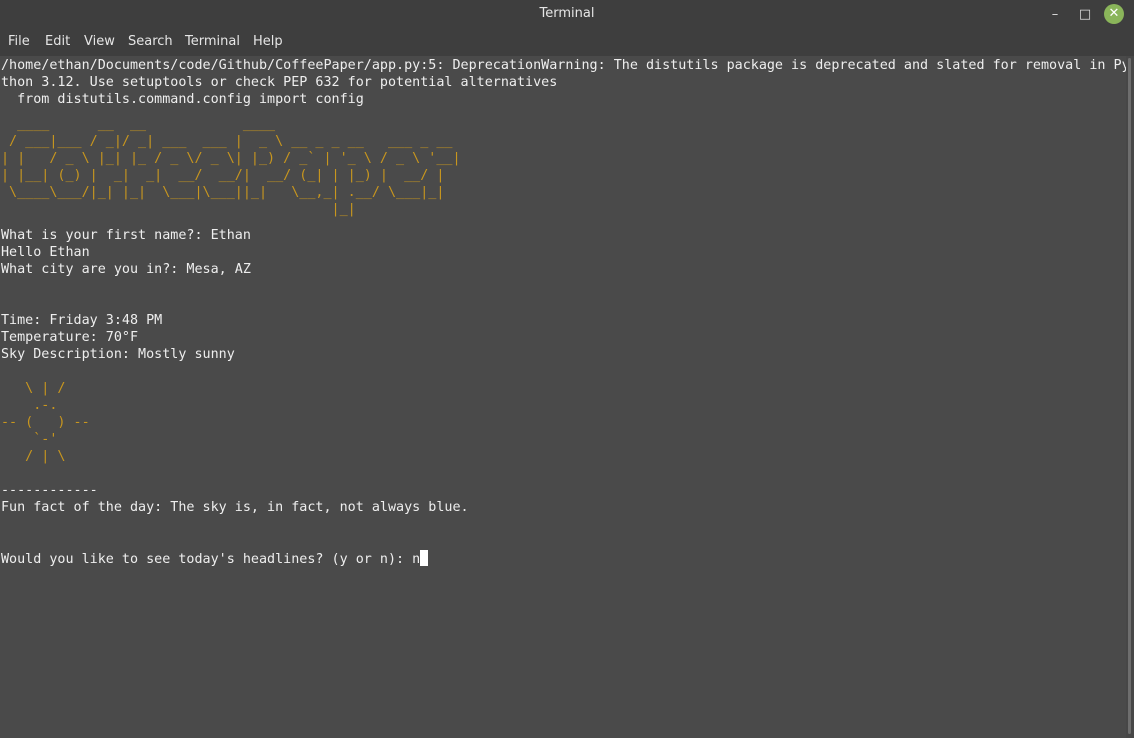 This screenshot has height=738, width=1134. What do you see at coordinates (57, 41) in the screenshot?
I see `menu-edit: Edit` at bounding box center [57, 41].